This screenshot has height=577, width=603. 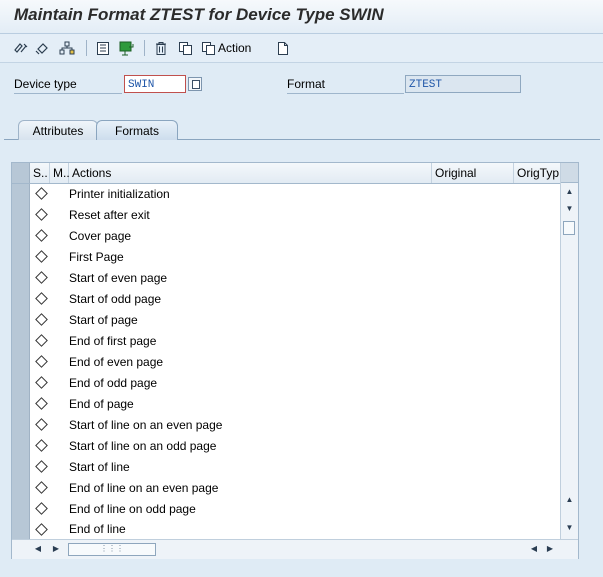 What do you see at coordinates (301, 48) in the screenshot?
I see `application-toolbar: Action` at bounding box center [301, 48].